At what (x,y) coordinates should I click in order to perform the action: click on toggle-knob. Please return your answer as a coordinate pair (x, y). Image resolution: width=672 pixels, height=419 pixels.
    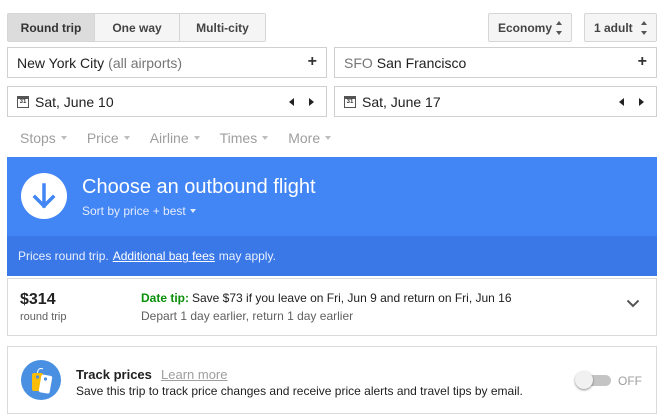
    Looking at the image, I should click on (584, 380).